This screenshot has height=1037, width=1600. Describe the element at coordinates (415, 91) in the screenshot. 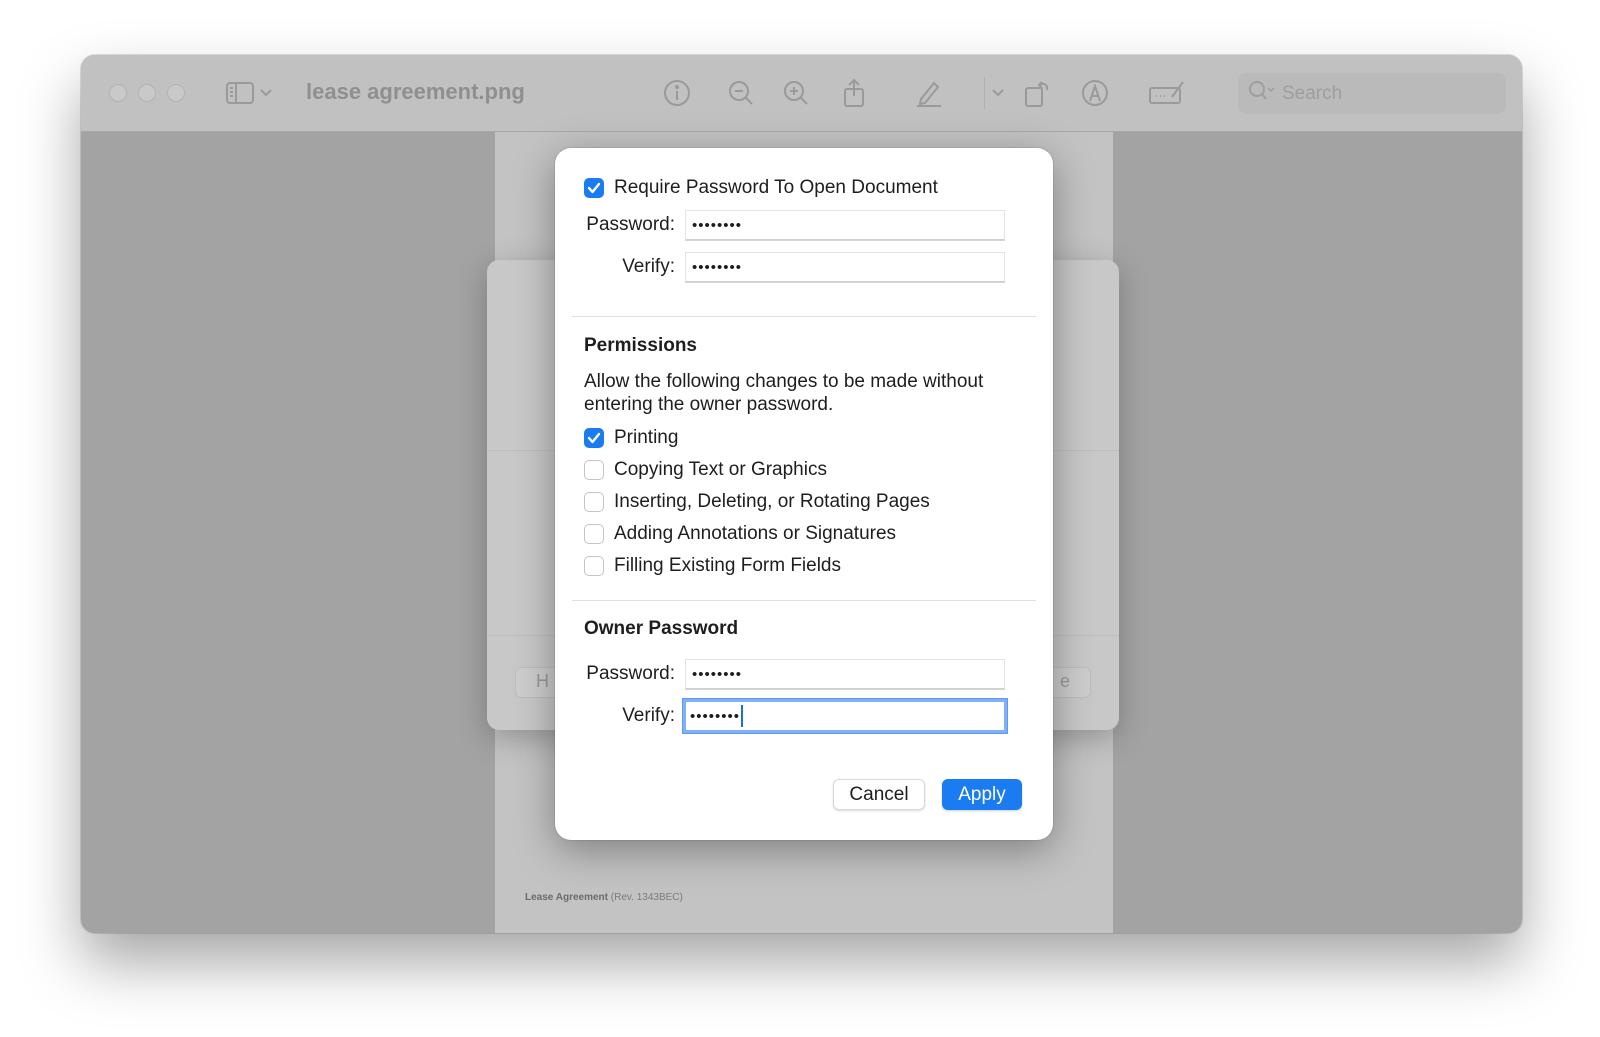

I see `document-title: lease agreement.png` at that location.